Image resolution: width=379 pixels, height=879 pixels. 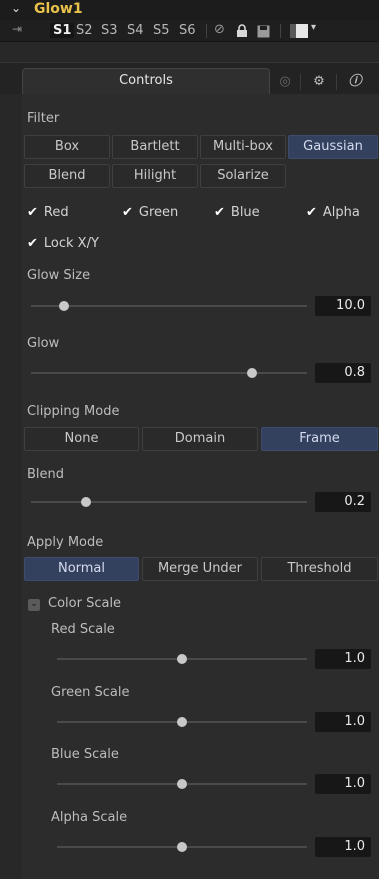 What do you see at coordinates (343, 306) in the screenshot?
I see `glow-size-value: 10.0` at bounding box center [343, 306].